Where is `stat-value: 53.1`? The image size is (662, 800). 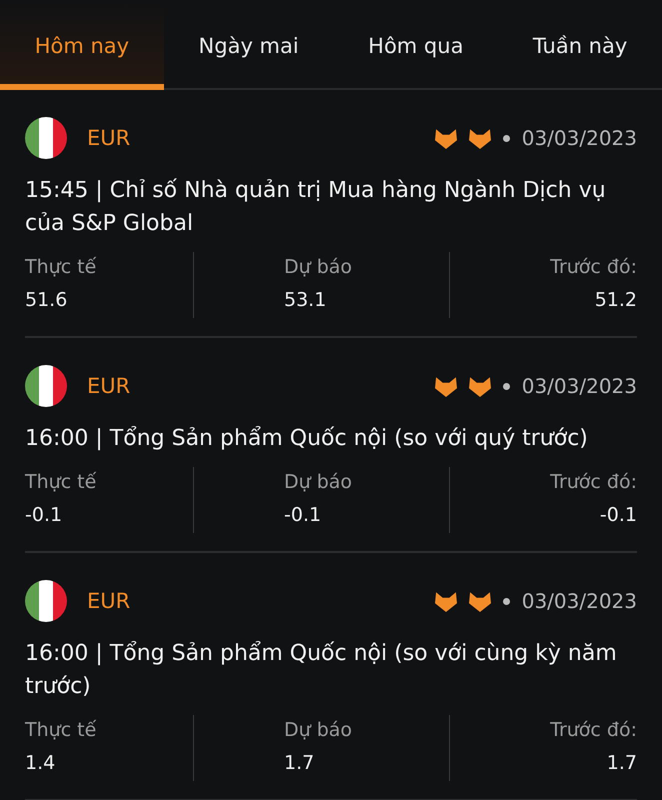 stat-value: 53.1 is located at coordinates (306, 300).